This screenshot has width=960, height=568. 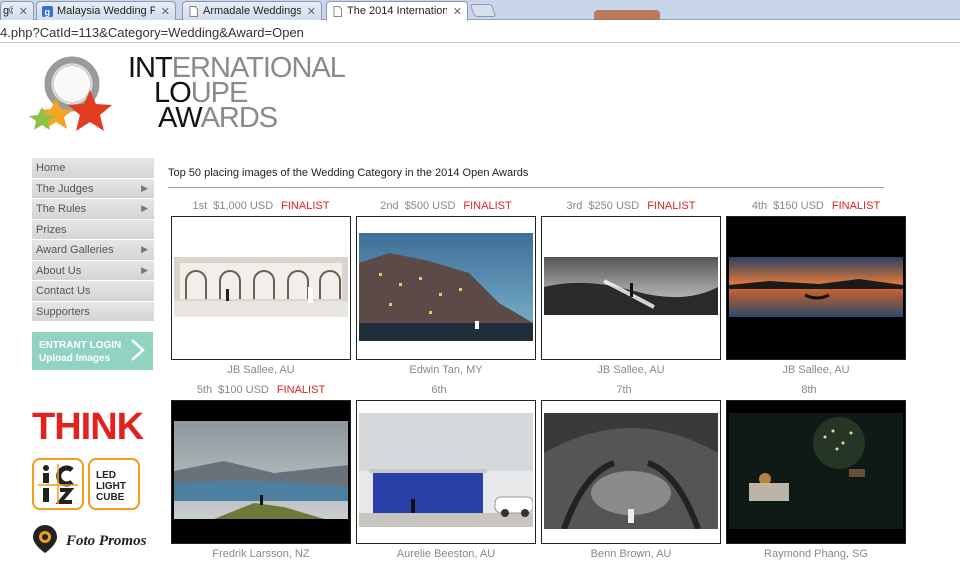 What do you see at coordinates (93, 270) in the screenshot?
I see `nav-item-about-us: About Us ▶` at bounding box center [93, 270].